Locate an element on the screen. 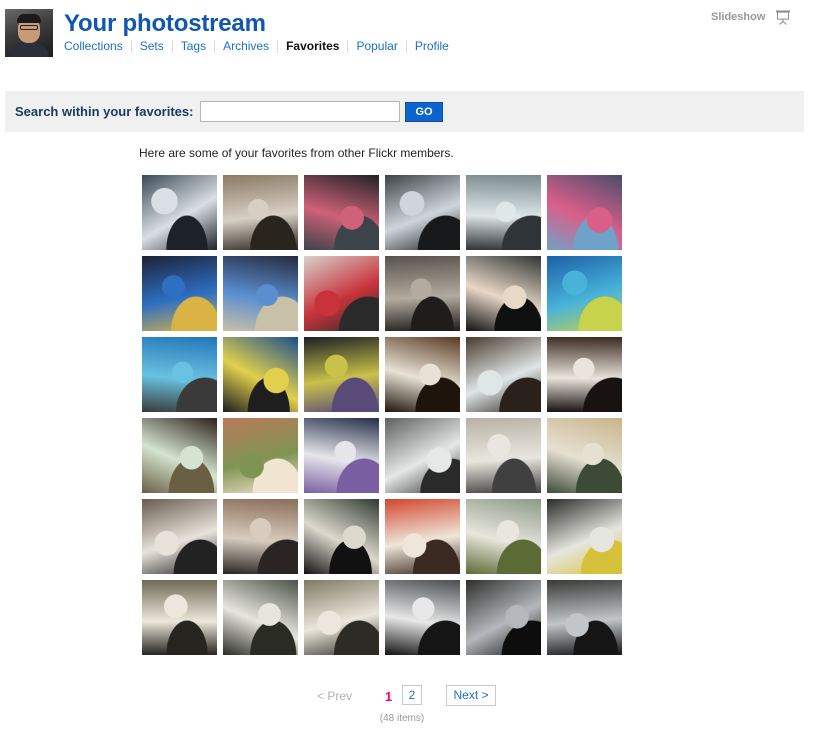 This screenshot has height=730, width=822. avatar-hair is located at coordinates (29, 18).